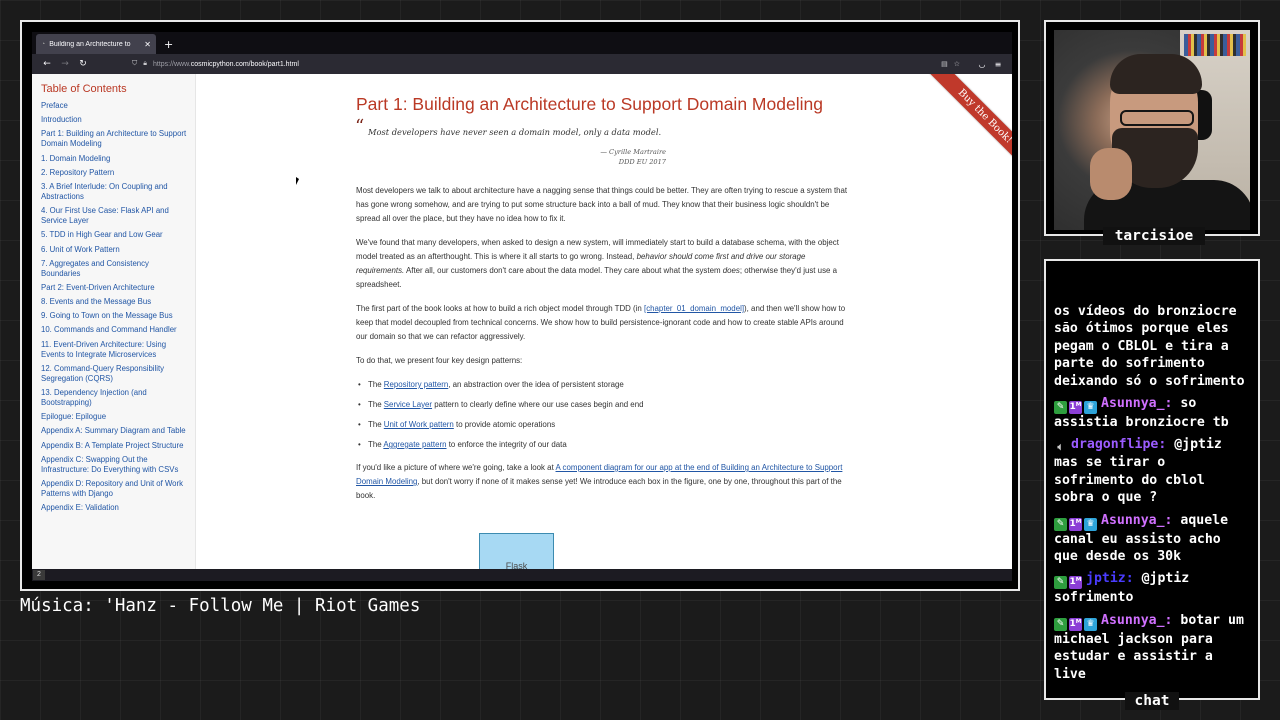 The width and height of the screenshot is (1280, 720). I want to click on toc-item: 5. TDD in High Gear and Low Gear, so click(118, 235).